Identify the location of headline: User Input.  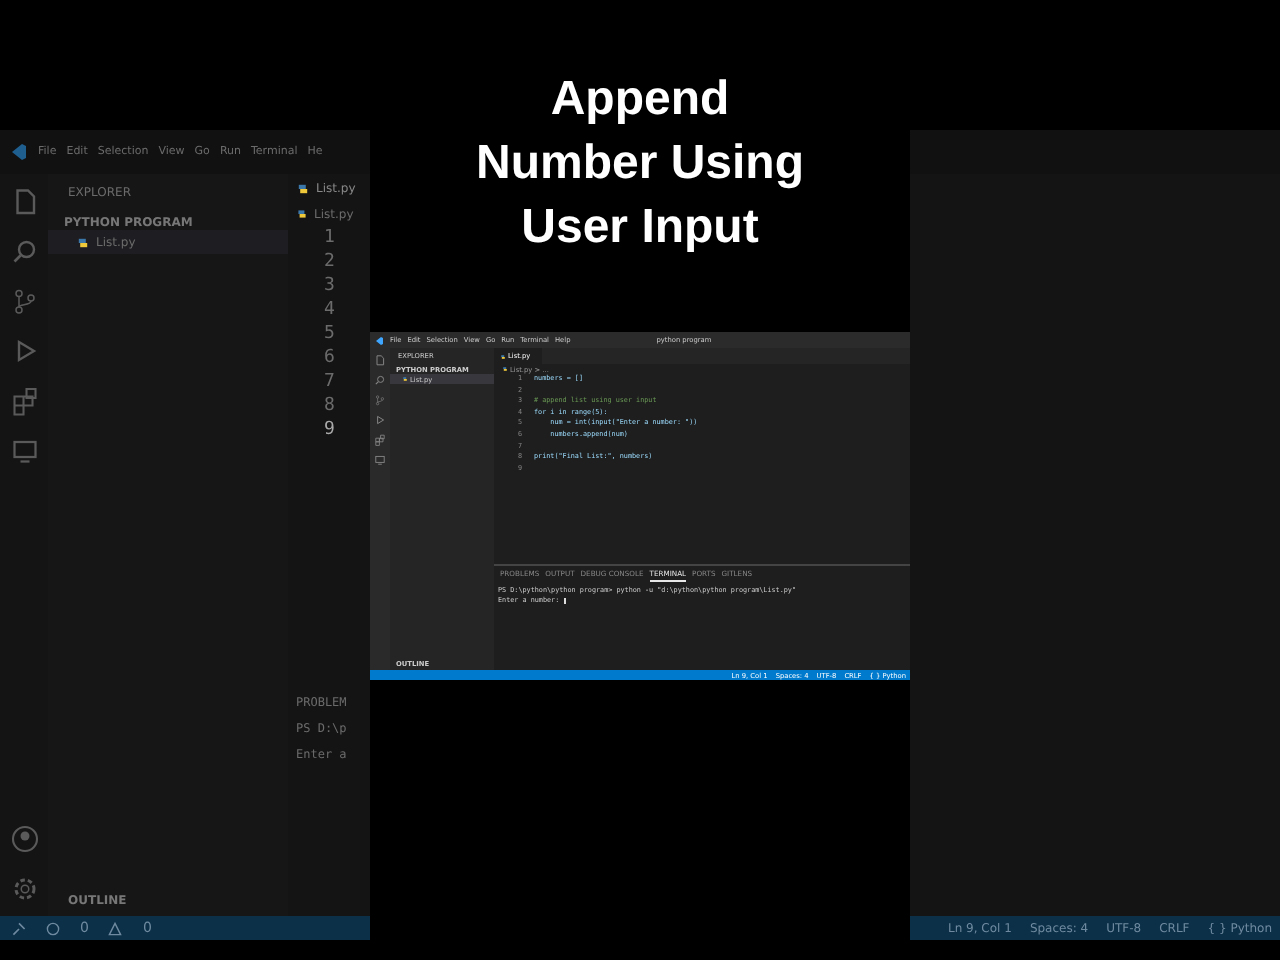
(640, 228).